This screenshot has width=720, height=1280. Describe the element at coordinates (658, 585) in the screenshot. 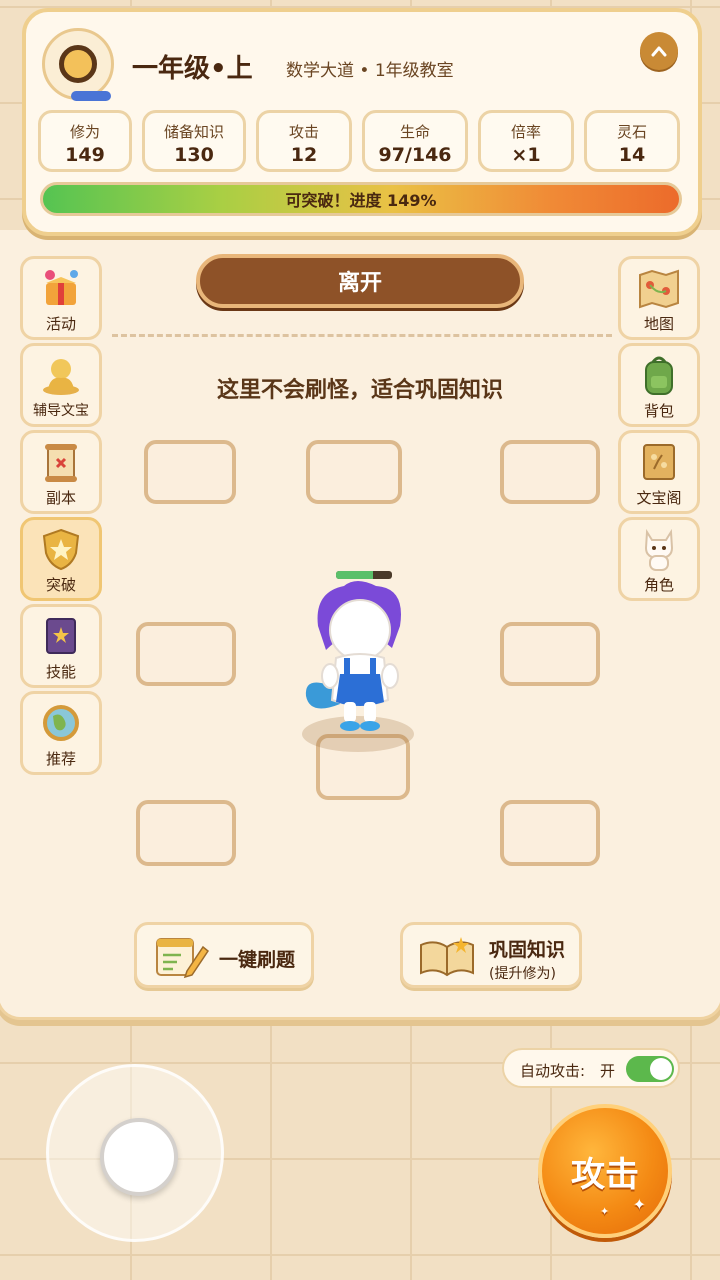

I see `menu-label: 角色` at that location.